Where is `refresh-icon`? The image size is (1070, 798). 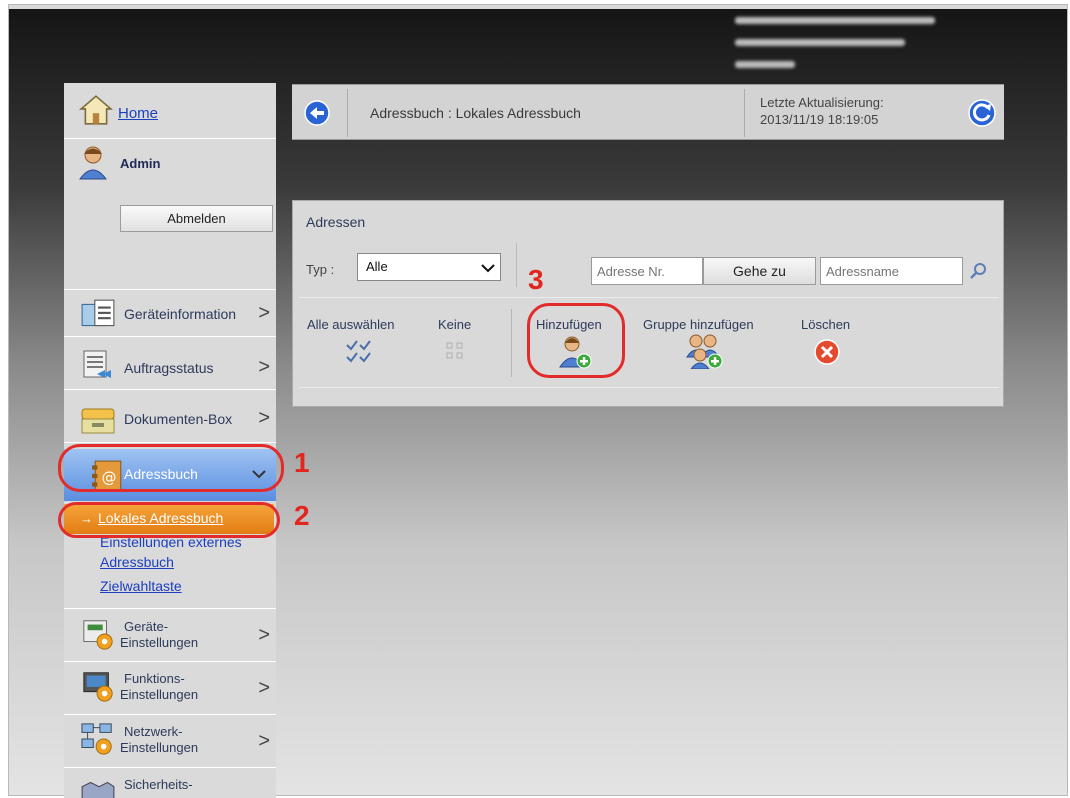 refresh-icon is located at coordinates (982, 113).